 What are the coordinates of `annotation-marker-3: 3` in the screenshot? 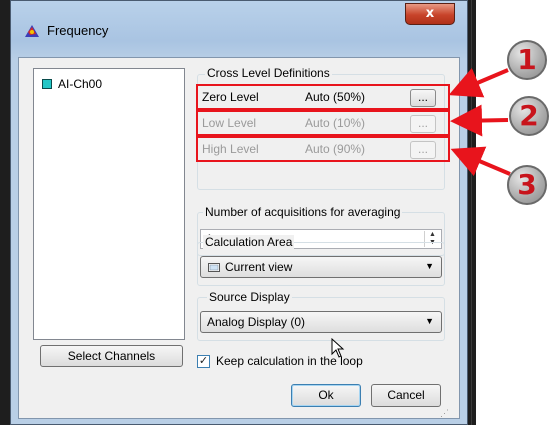 It's located at (527, 185).